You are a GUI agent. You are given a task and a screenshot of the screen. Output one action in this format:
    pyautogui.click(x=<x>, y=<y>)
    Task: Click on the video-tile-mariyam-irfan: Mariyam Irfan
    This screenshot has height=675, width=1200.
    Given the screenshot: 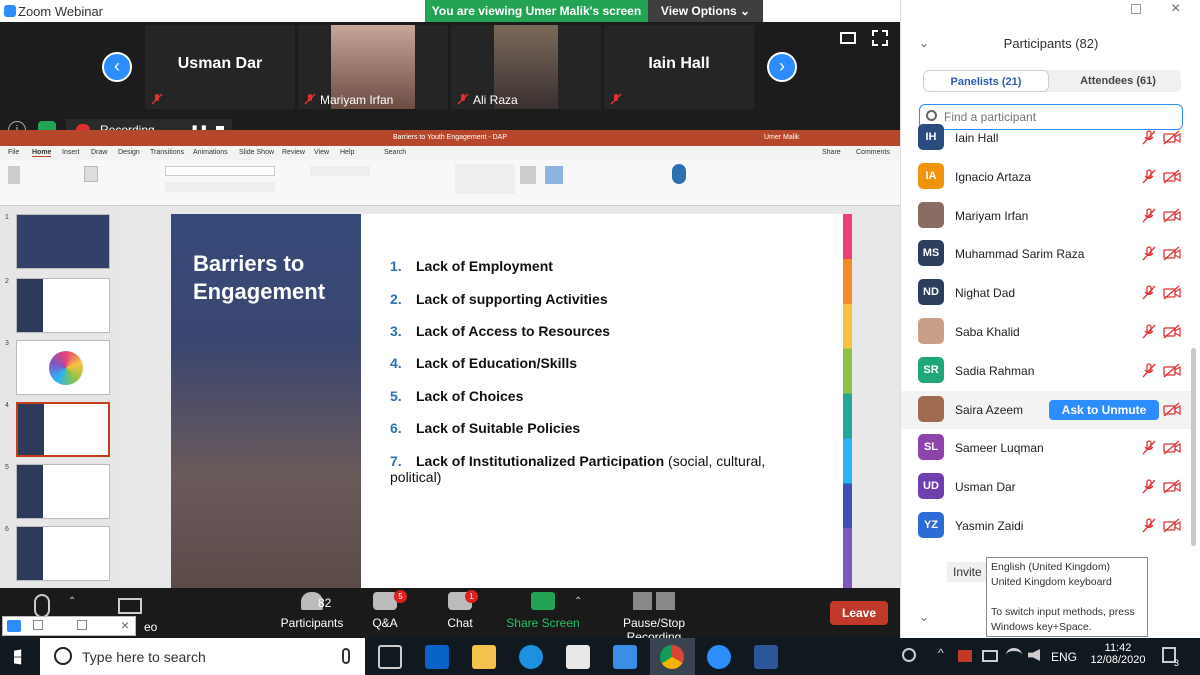 What is the action you would take?
    pyautogui.click(x=373, y=67)
    